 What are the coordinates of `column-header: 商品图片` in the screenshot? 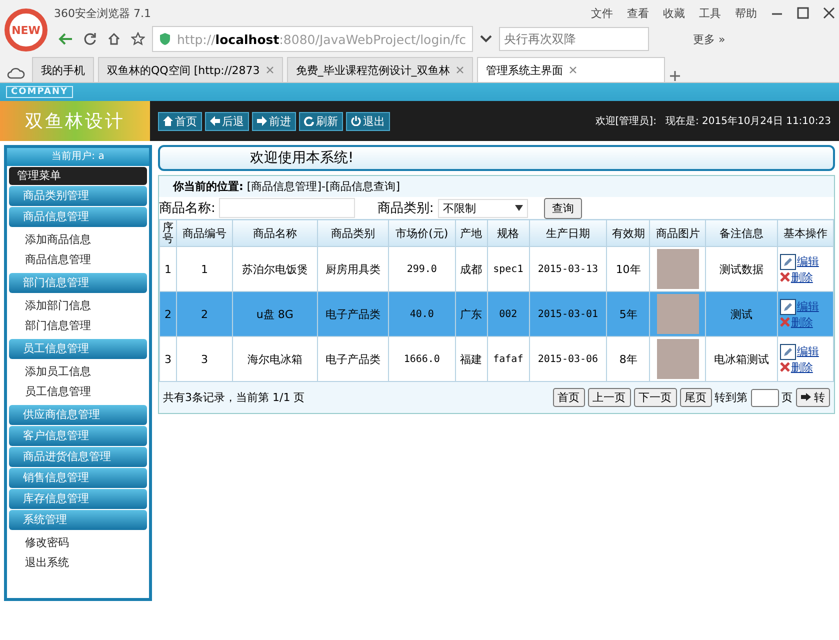 It's located at (678, 233).